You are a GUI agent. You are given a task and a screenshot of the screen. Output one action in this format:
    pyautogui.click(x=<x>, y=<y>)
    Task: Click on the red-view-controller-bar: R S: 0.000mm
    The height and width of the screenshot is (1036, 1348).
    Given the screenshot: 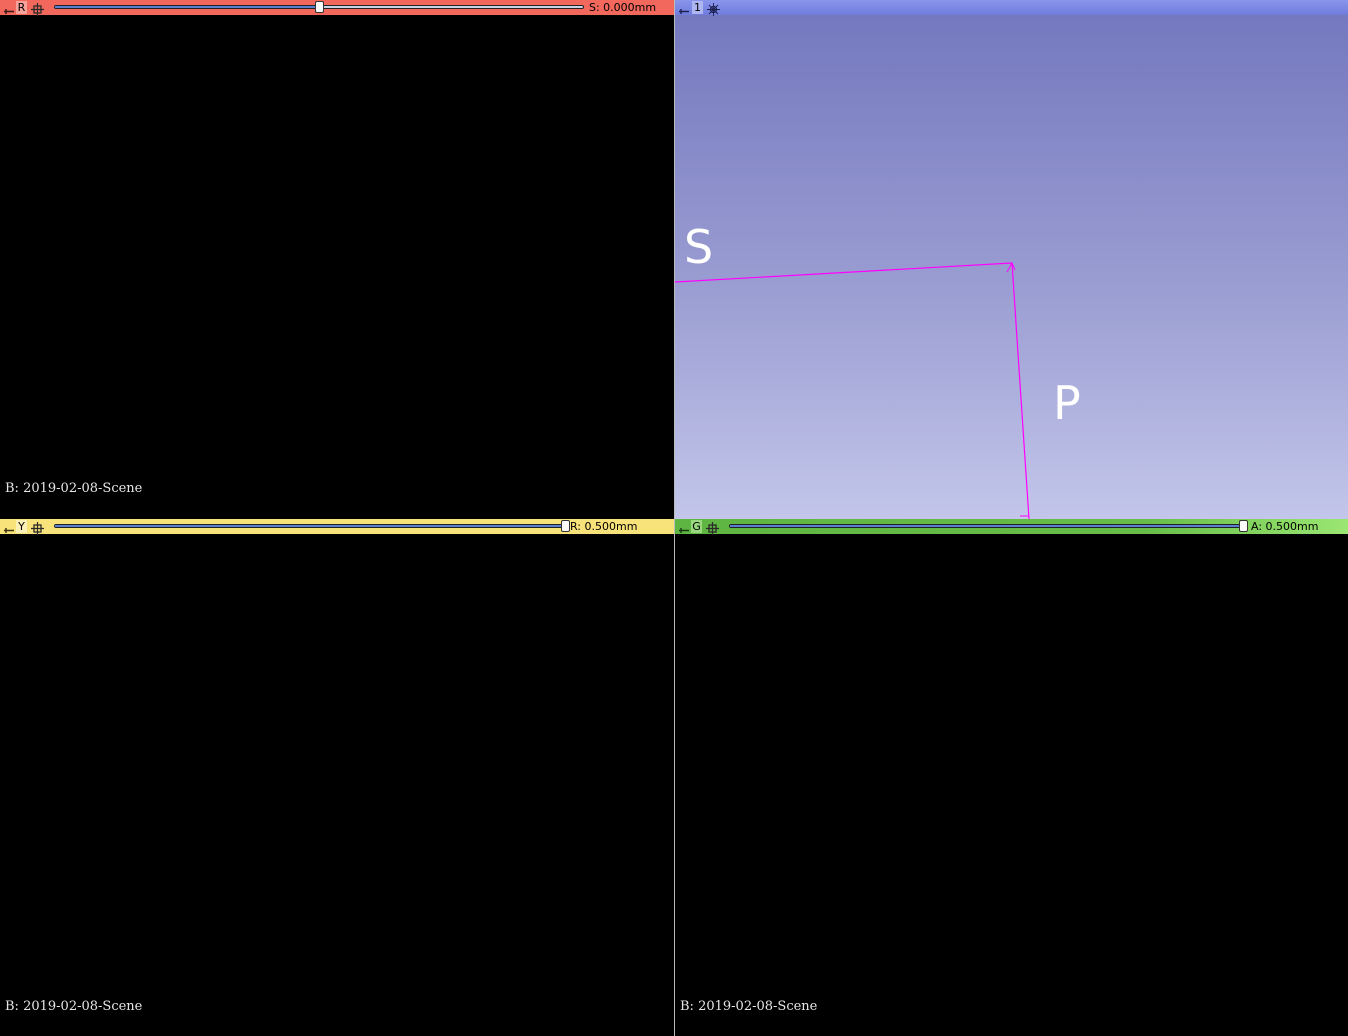 What is the action you would take?
    pyautogui.click(x=337, y=8)
    